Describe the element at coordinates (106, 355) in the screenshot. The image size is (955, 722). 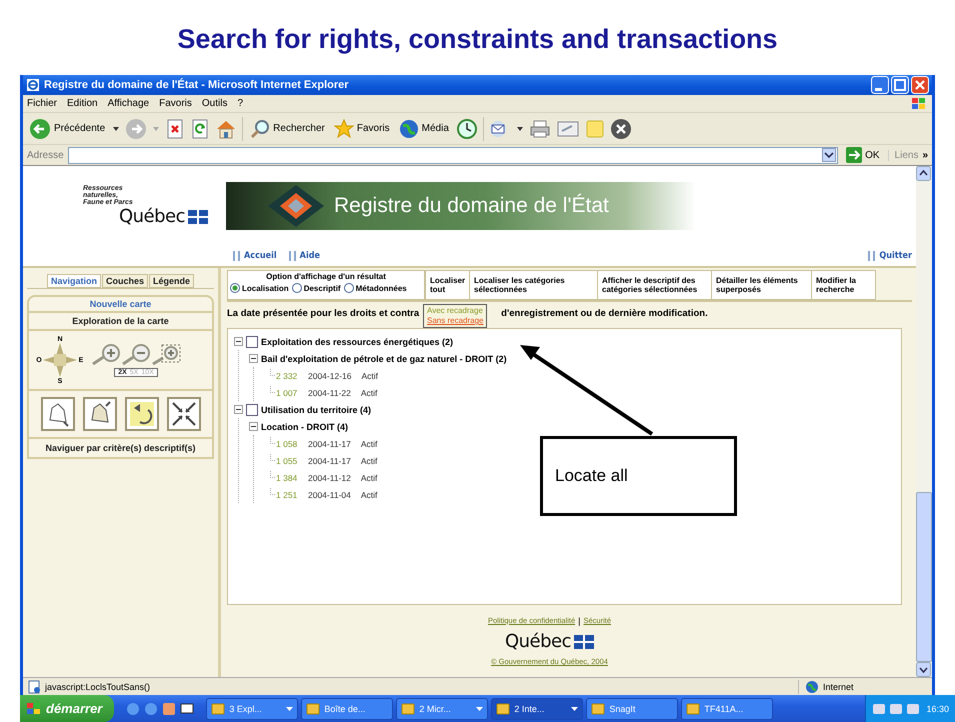
I see `zoom-in-icon` at that location.